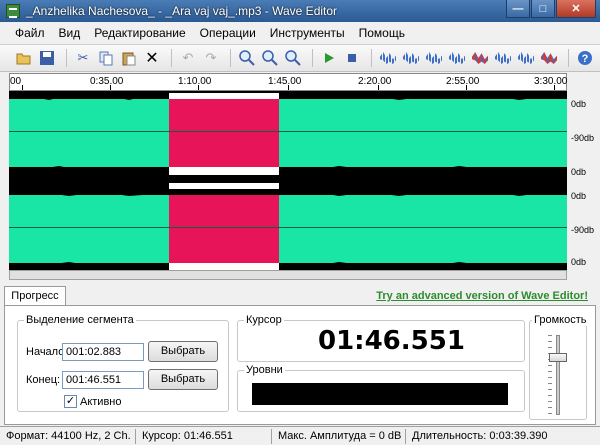 The width and height of the screenshot is (600, 445). I want to click on ruler-label: 2:20.00, so click(375, 81).